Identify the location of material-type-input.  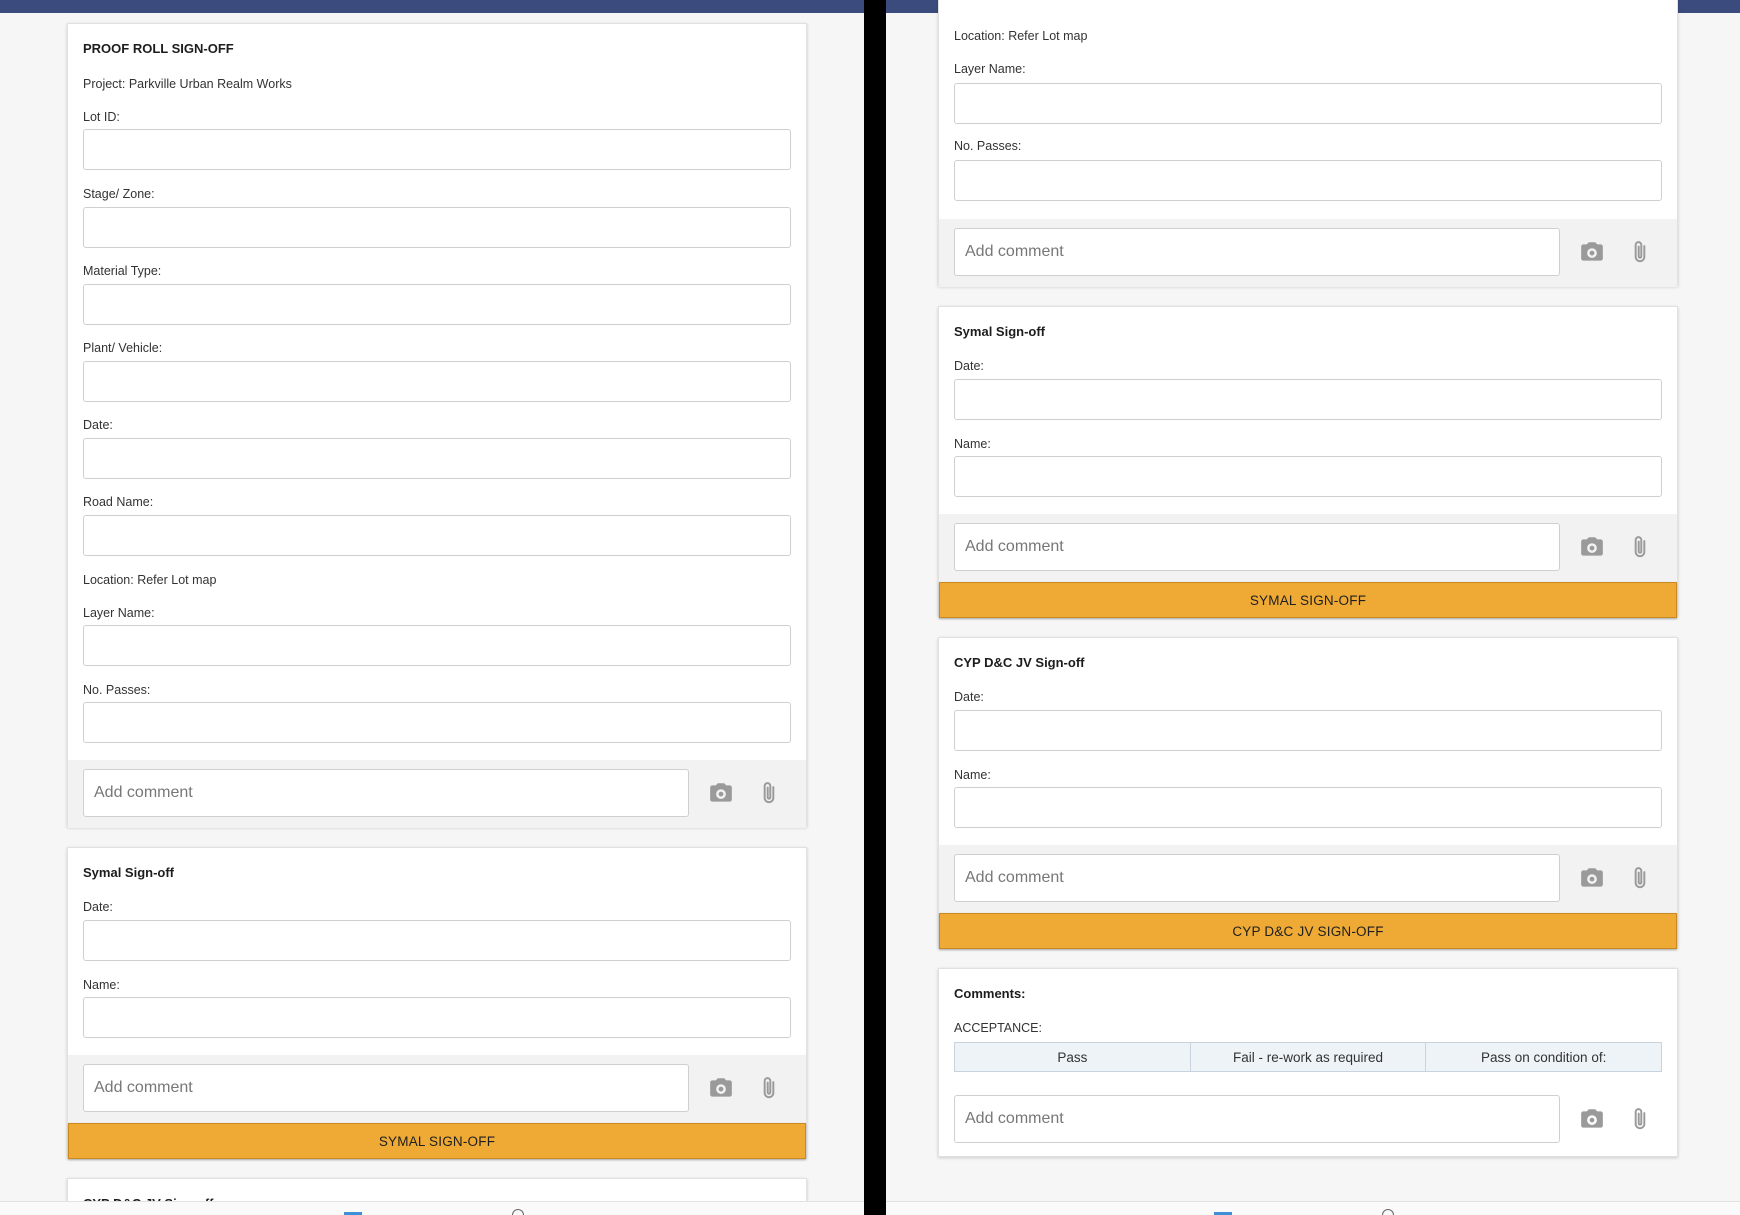
(437, 304).